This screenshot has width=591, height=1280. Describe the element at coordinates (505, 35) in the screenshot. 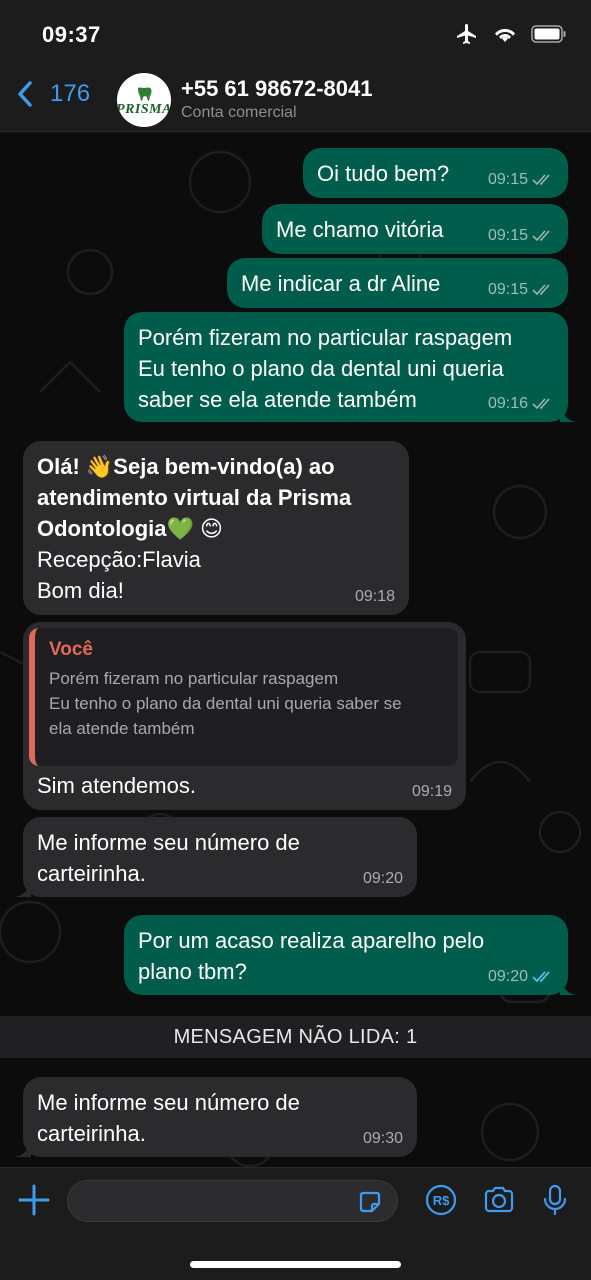

I see `wifi-icon` at that location.